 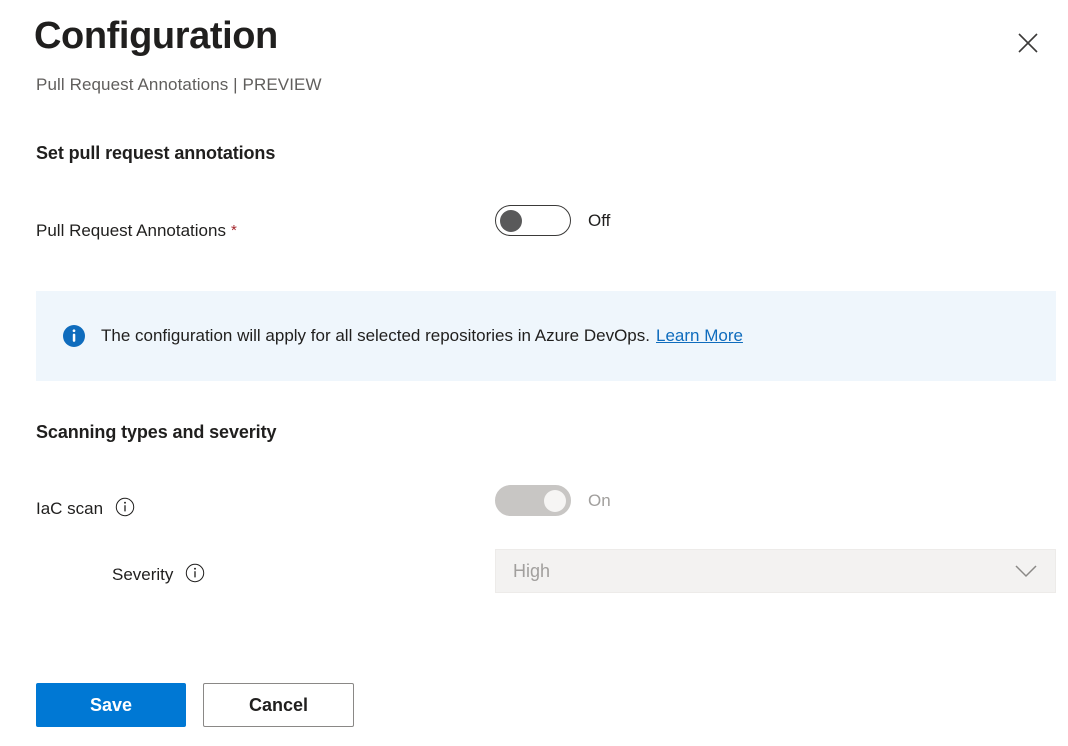 I want to click on info-filled-icon, so click(x=74, y=336).